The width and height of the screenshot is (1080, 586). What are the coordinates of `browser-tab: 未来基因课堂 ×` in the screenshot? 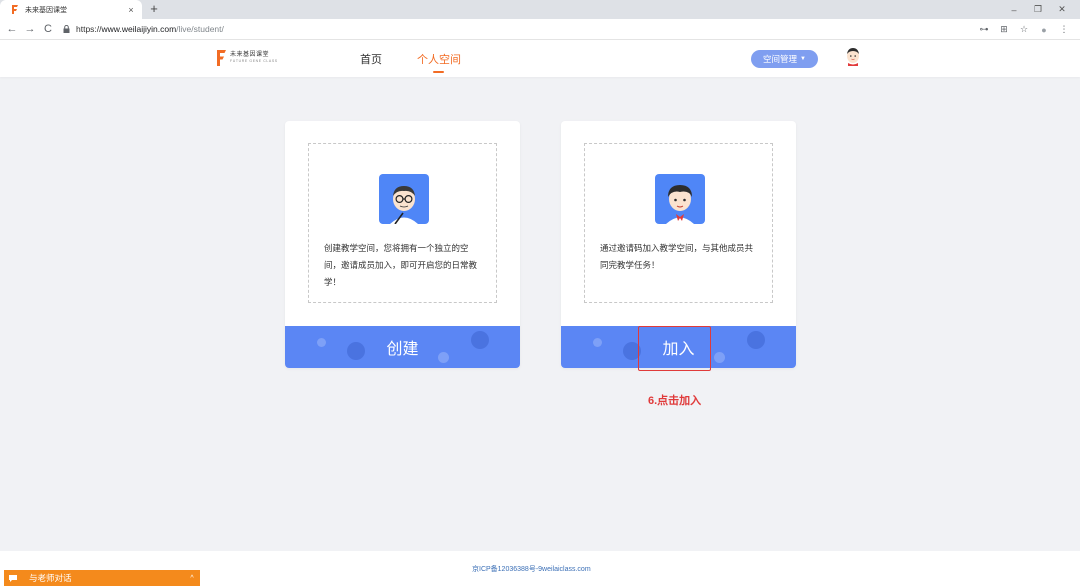 It's located at (71, 9).